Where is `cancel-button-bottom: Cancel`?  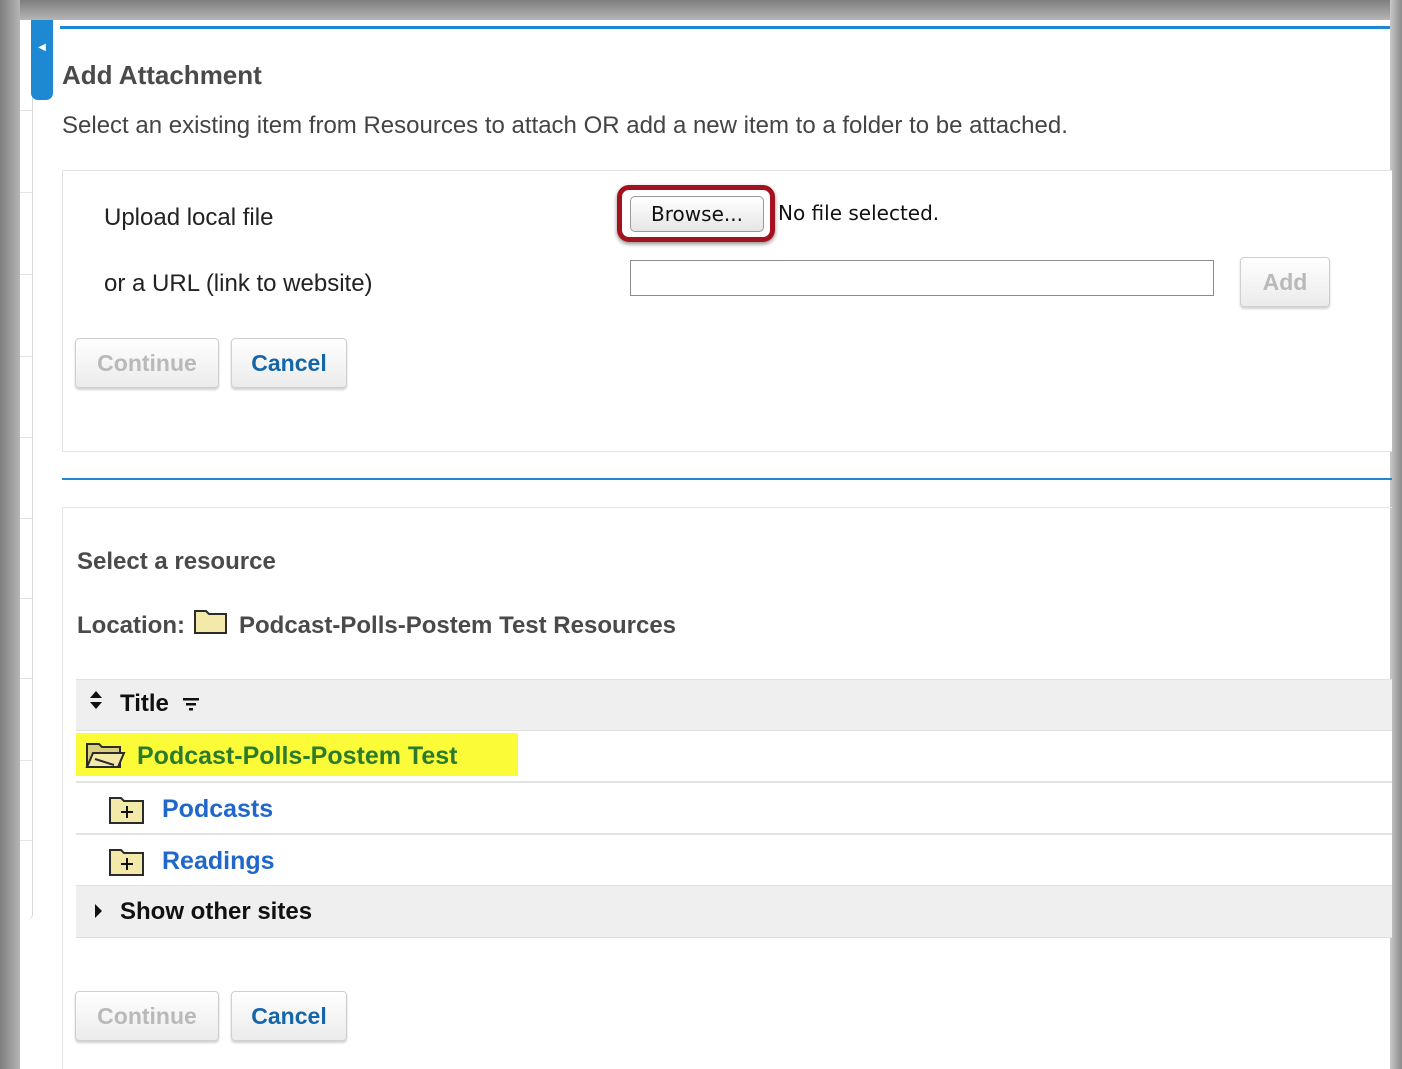
cancel-button-bottom: Cancel is located at coordinates (289, 1016).